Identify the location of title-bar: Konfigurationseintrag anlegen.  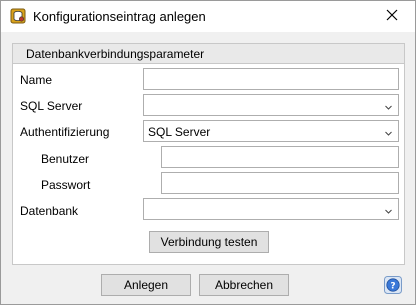
(208, 16).